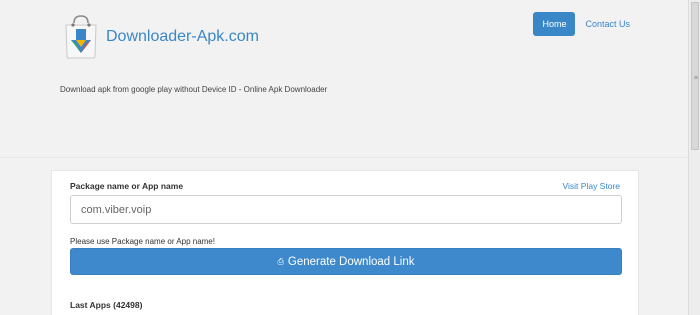  Describe the element at coordinates (591, 186) in the screenshot. I see `visit-play-store-link: Visit Play Store` at that location.